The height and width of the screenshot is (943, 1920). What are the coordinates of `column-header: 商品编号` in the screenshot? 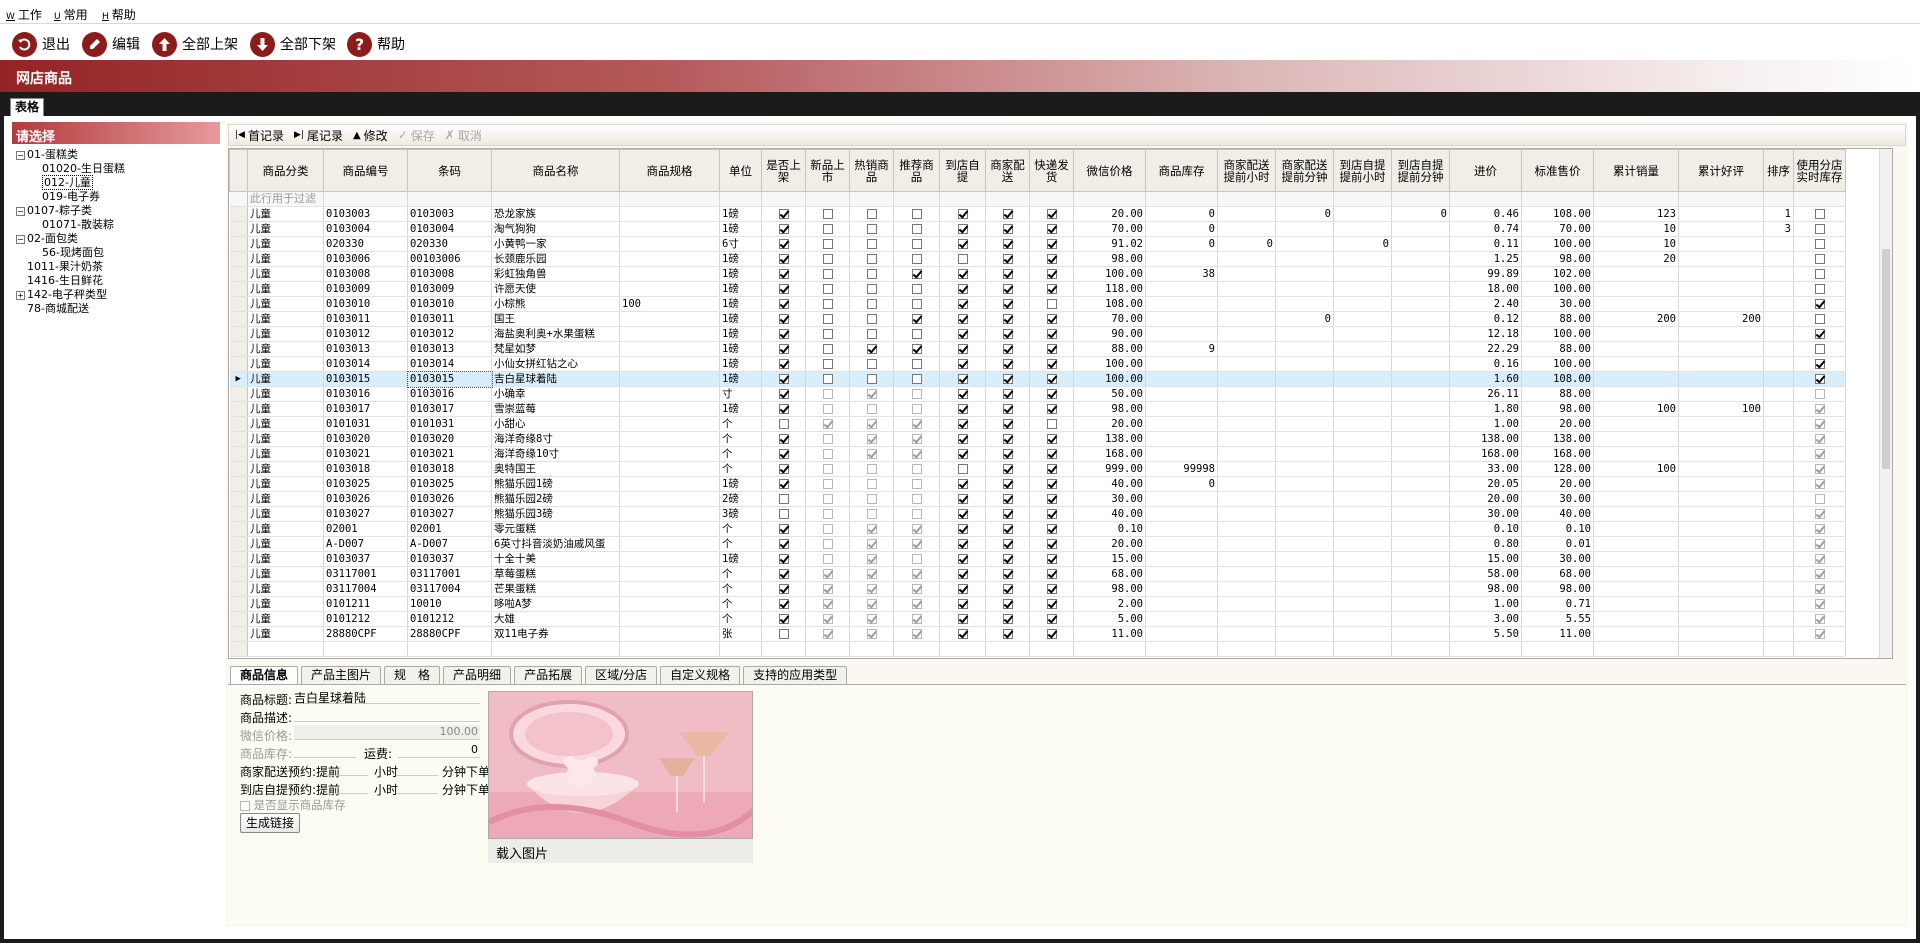 It's located at (365, 170).